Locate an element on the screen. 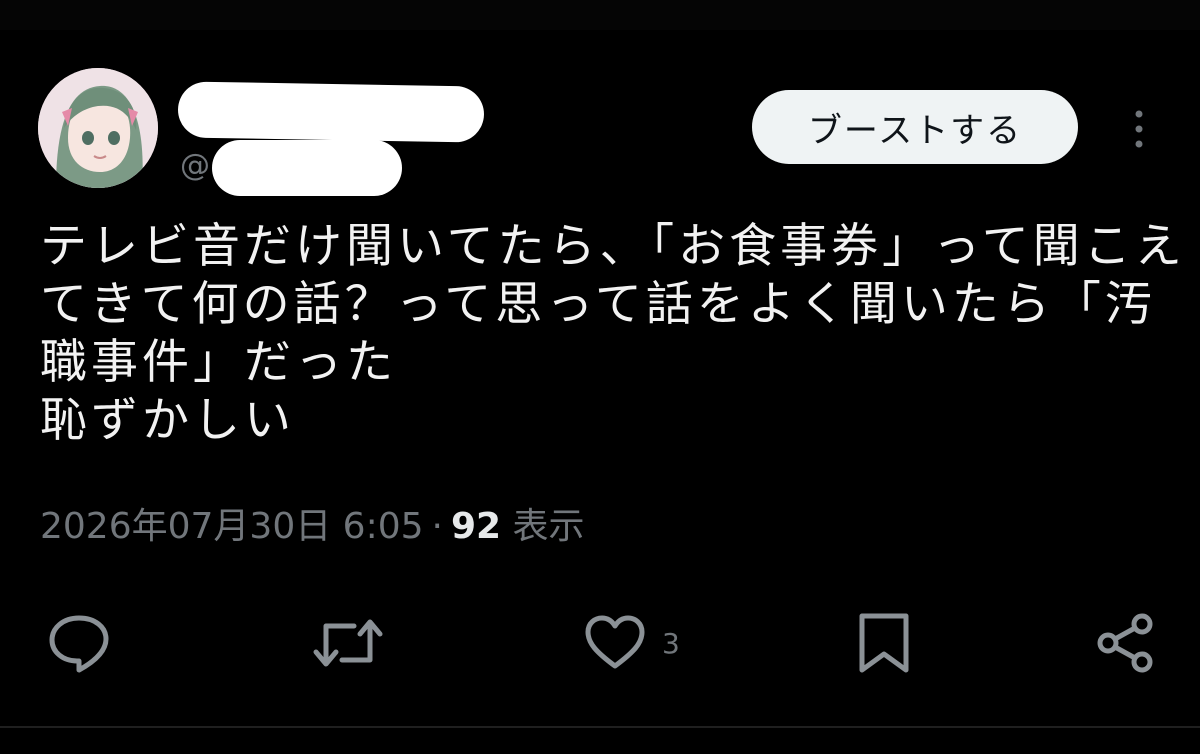 This screenshot has height=754, width=1200. like-count: 3 is located at coordinates (671, 643).